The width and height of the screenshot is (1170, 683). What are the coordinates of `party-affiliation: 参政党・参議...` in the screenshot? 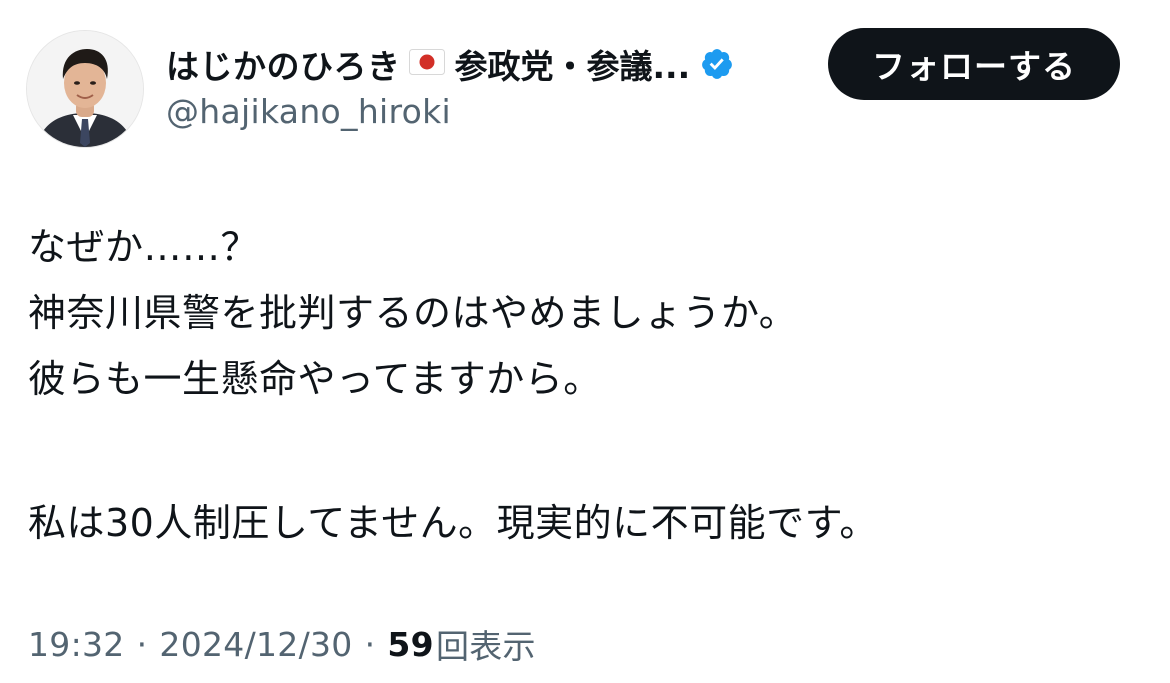 It's located at (573, 64).